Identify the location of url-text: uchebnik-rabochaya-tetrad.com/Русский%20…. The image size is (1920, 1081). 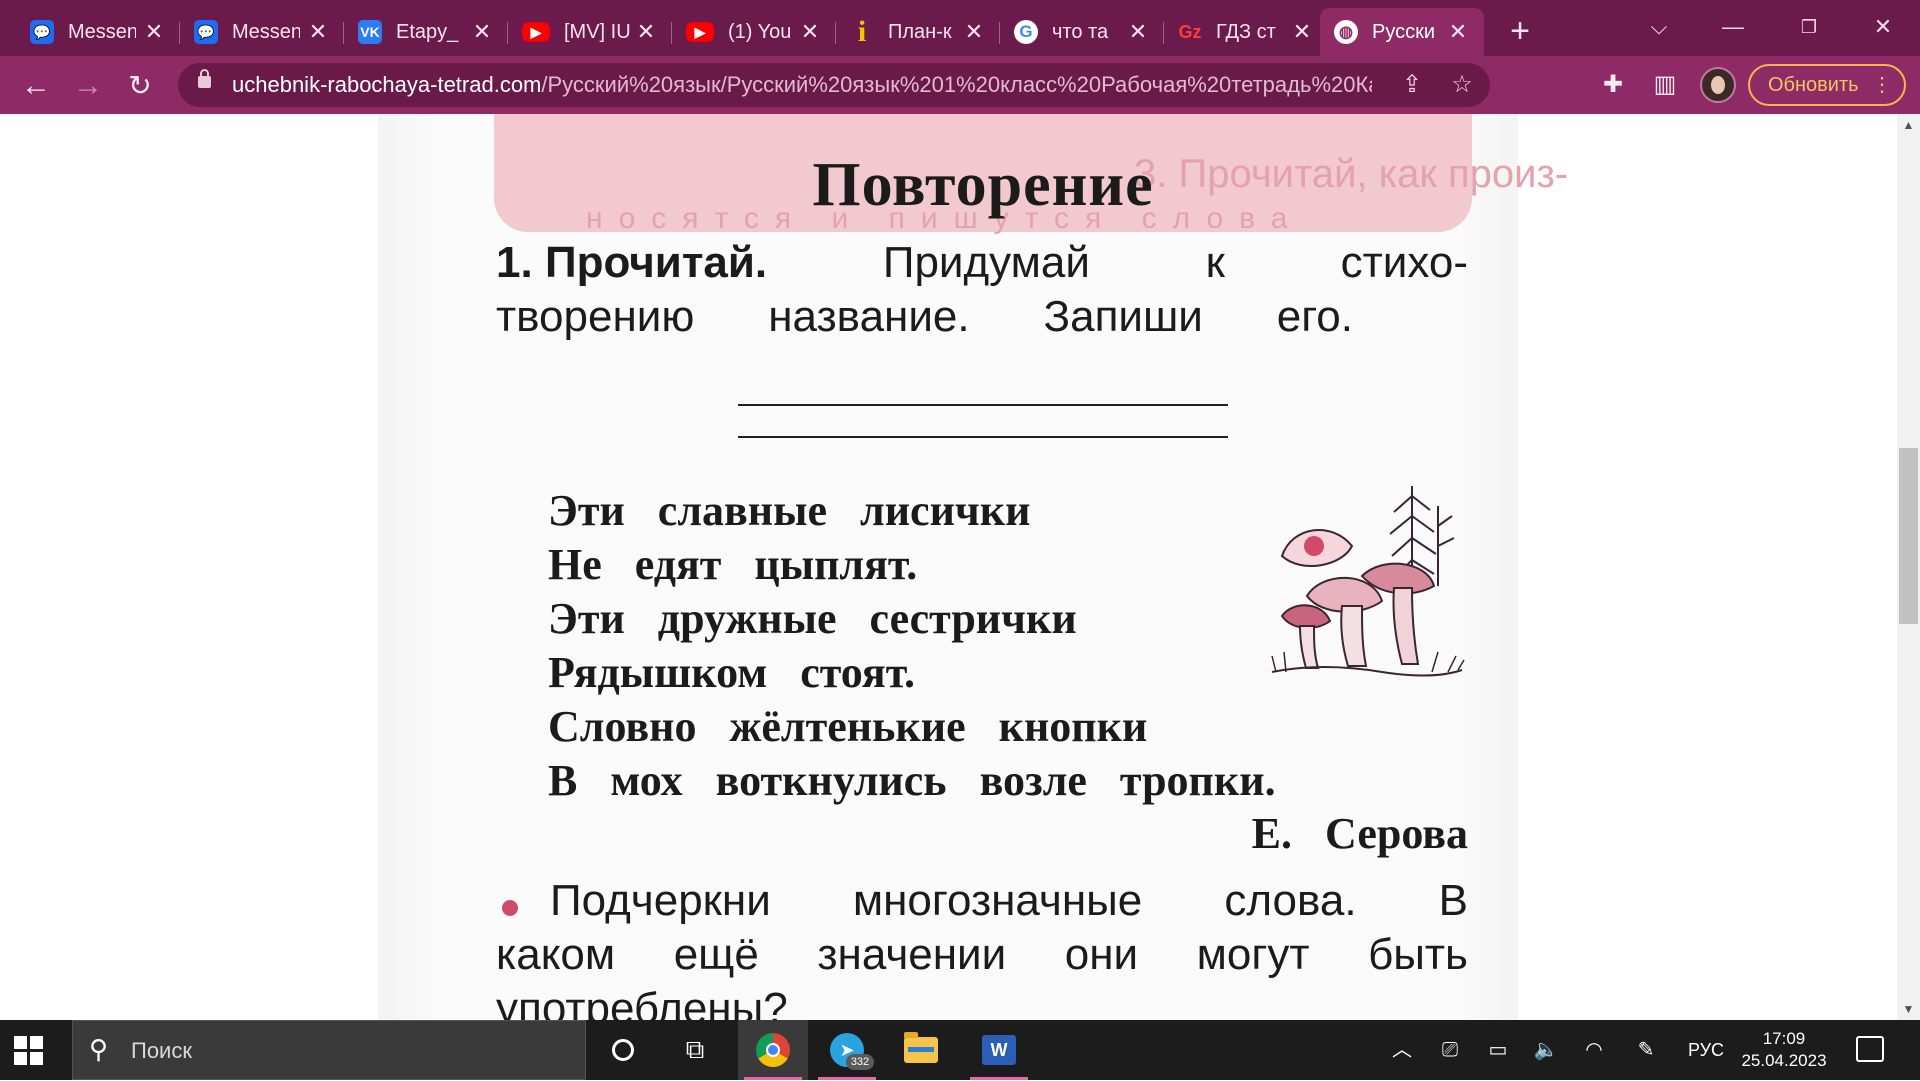
(802, 85).